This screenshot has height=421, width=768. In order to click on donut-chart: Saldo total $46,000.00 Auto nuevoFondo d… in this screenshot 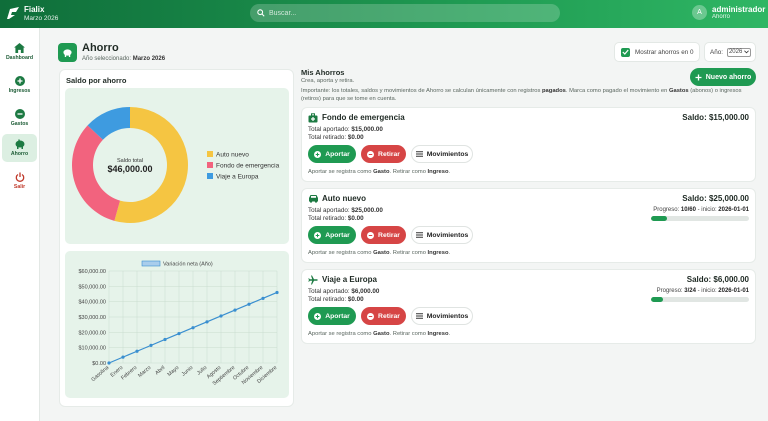, I will do `click(176, 165)`.